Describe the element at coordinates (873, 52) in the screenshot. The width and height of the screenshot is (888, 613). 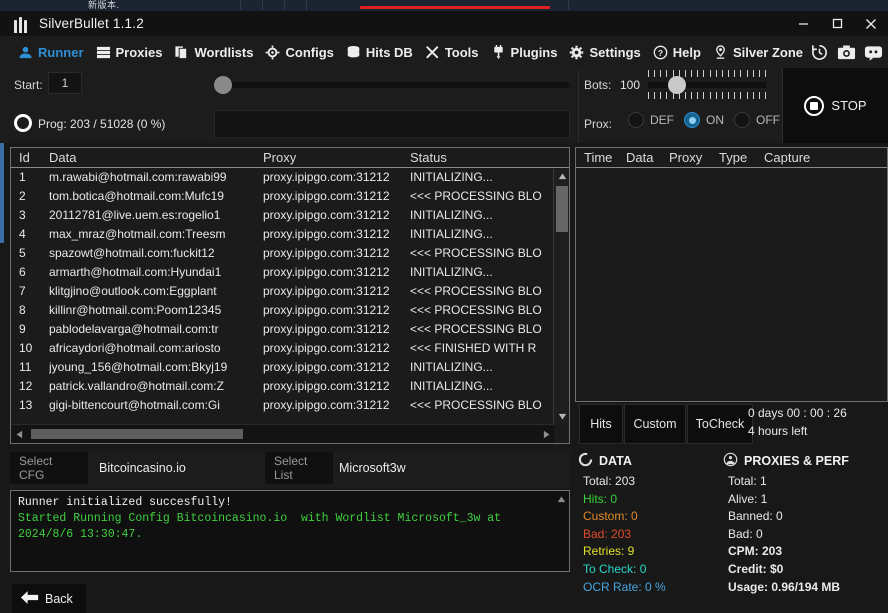
I see `discord-icon` at that location.